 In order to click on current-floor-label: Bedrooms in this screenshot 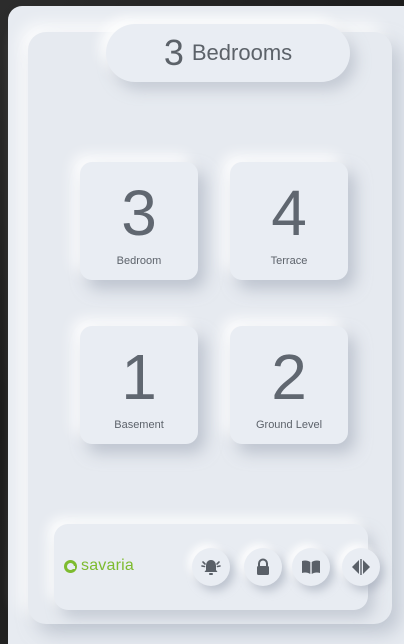, I will do `click(242, 52)`.